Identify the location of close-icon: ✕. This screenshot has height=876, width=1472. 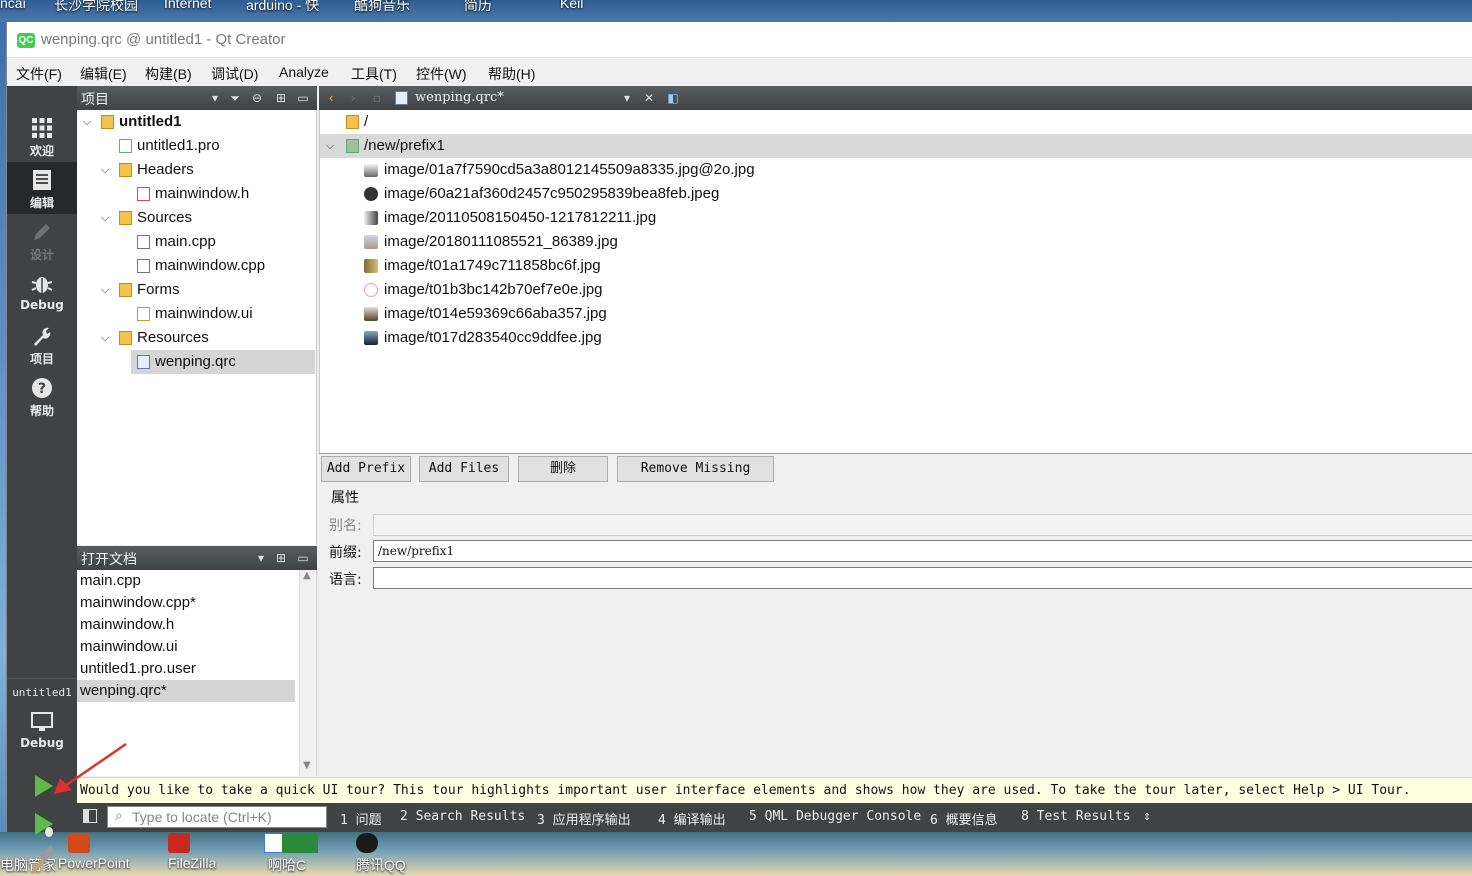
(649, 98).